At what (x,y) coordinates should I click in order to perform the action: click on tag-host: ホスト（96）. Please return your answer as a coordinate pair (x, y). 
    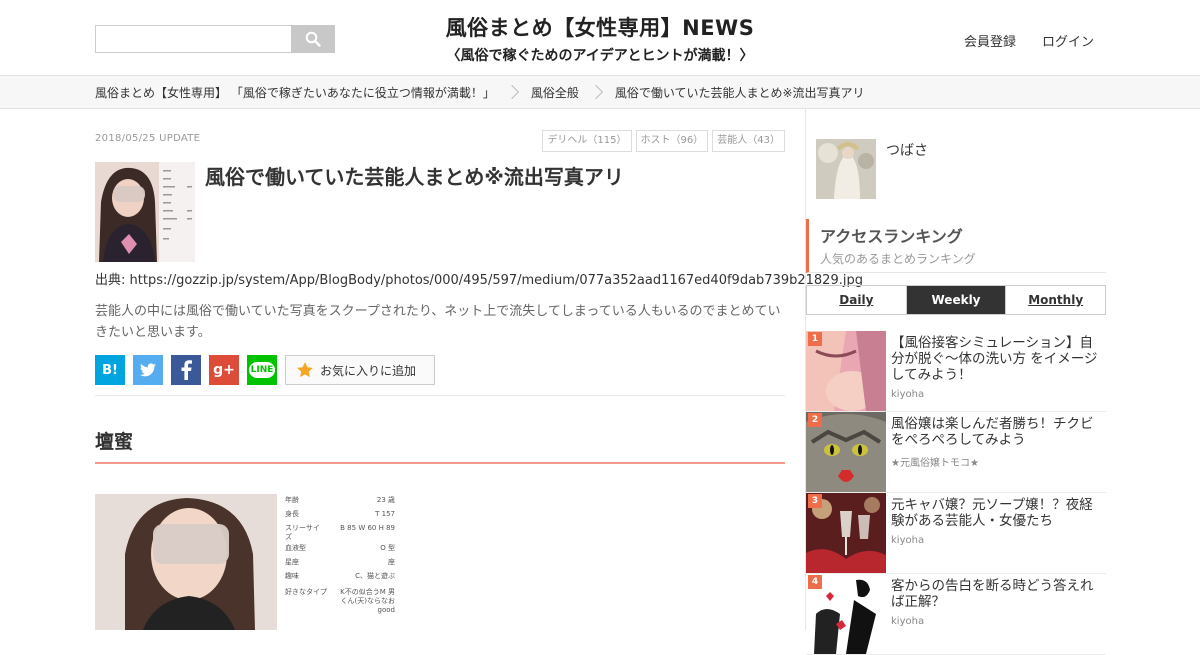
    Looking at the image, I should click on (672, 141).